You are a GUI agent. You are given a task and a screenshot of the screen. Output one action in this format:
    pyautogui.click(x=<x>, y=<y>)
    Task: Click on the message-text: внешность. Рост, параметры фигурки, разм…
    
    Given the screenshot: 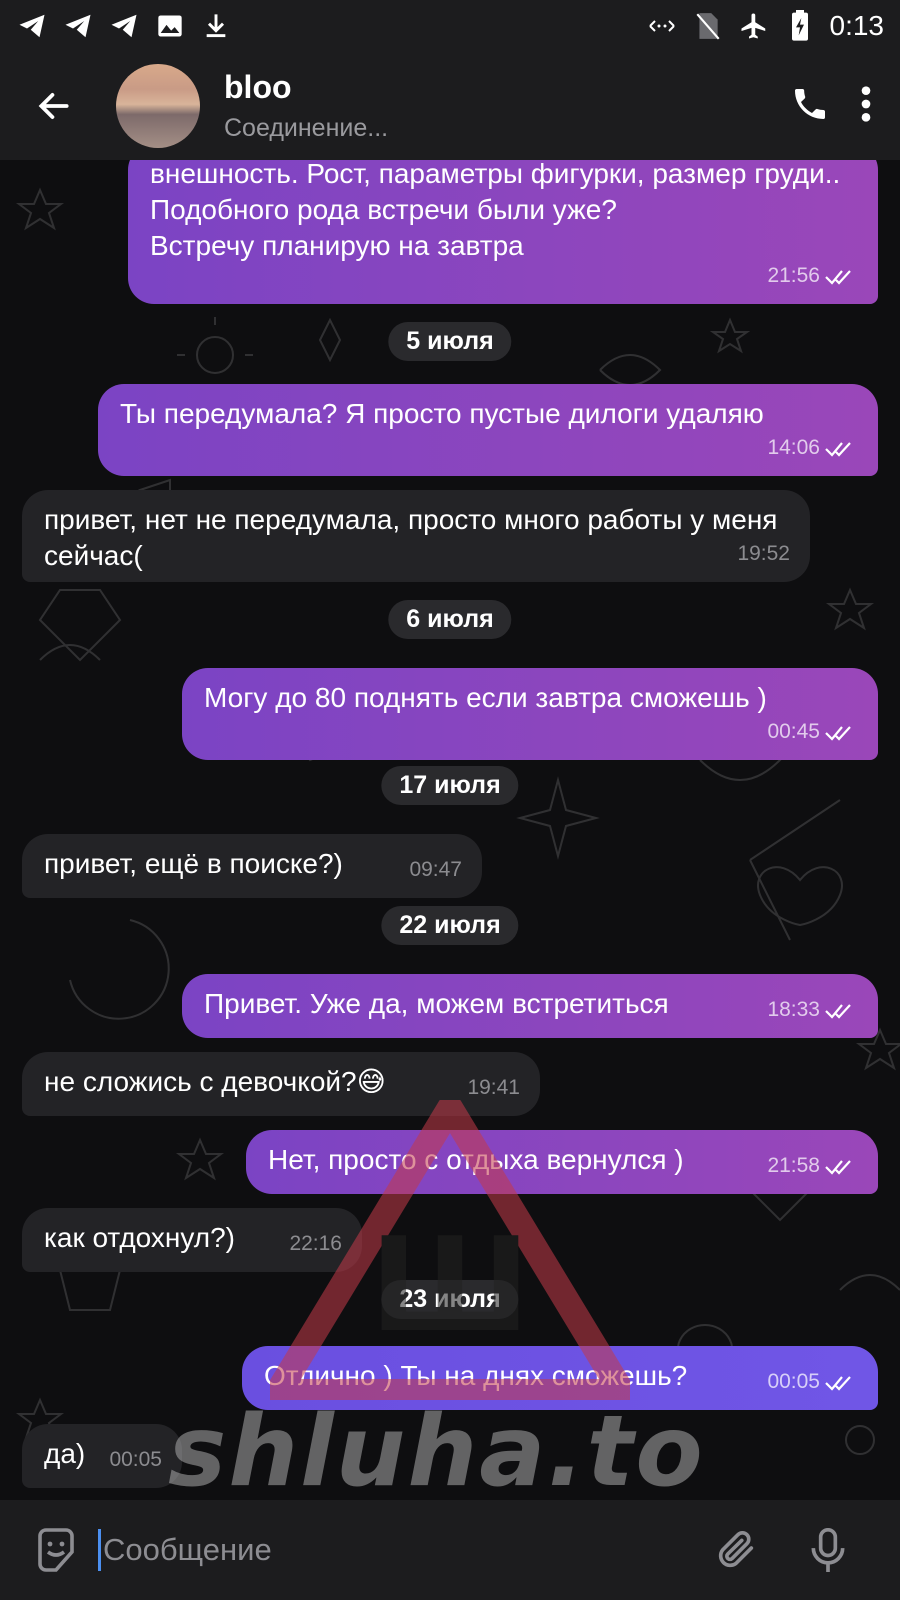 What is the action you would take?
    pyautogui.click(x=495, y=210)
    